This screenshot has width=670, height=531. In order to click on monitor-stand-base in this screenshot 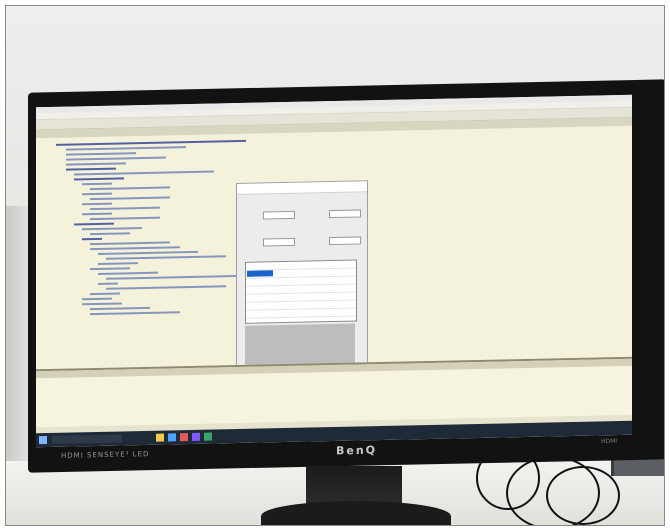, I will do `click(356, 513)`.